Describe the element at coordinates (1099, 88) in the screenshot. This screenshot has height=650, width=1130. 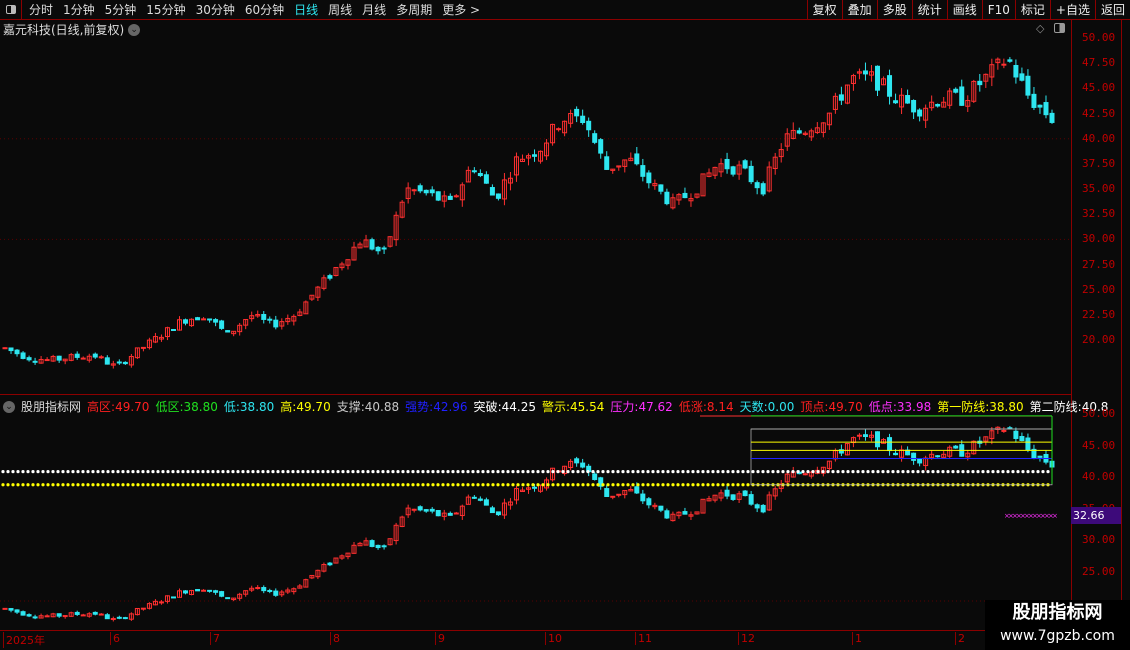
I see `y-tick-label: 45.00` at that location.